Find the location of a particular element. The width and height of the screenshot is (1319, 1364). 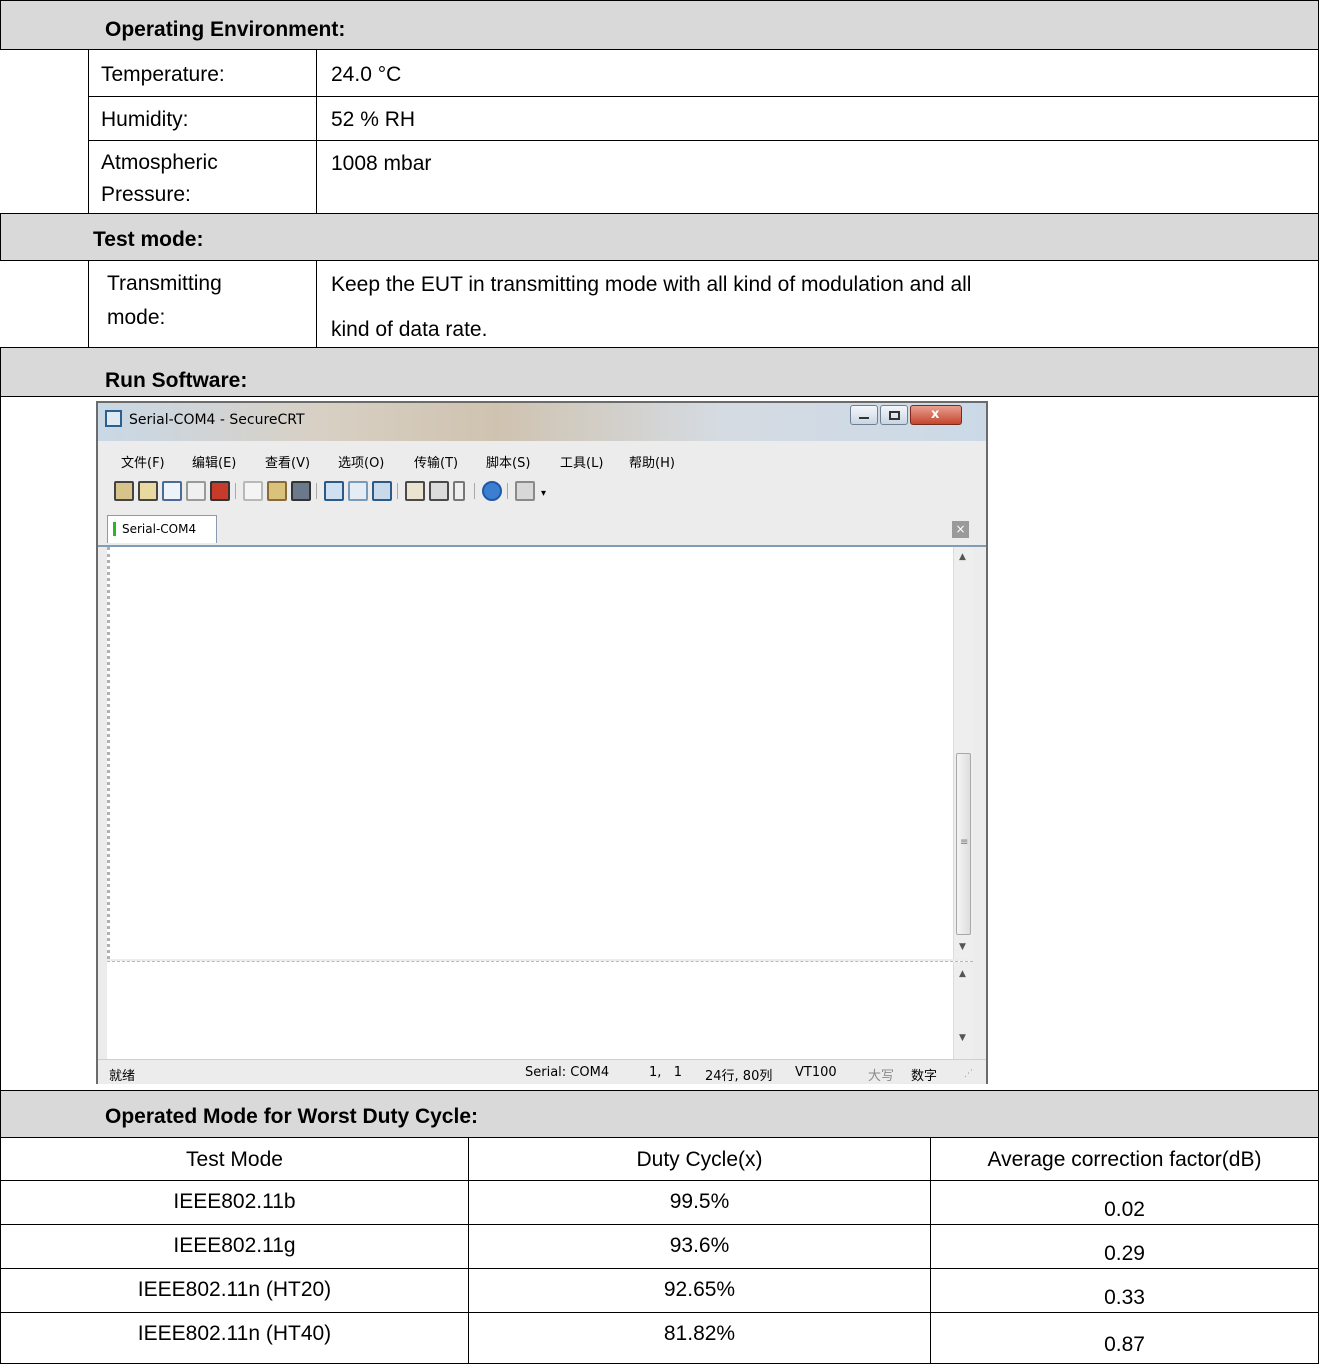

cell-test-mode: IEEE802.11n (HT20) is located at coordinates (234, 1289).